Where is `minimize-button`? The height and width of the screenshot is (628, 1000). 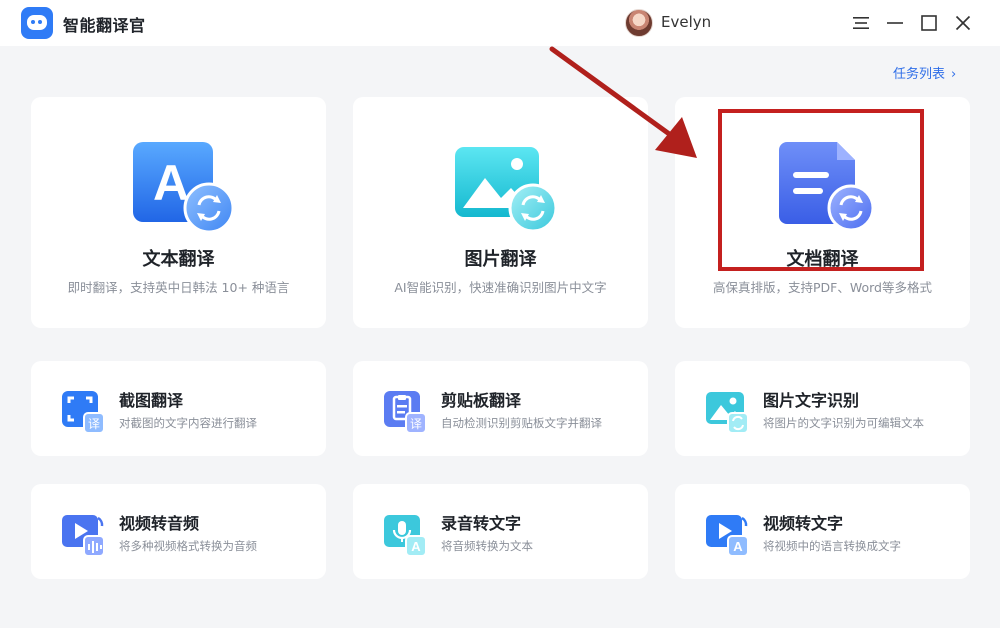
minimize-button is located at coordinates (895, 23).